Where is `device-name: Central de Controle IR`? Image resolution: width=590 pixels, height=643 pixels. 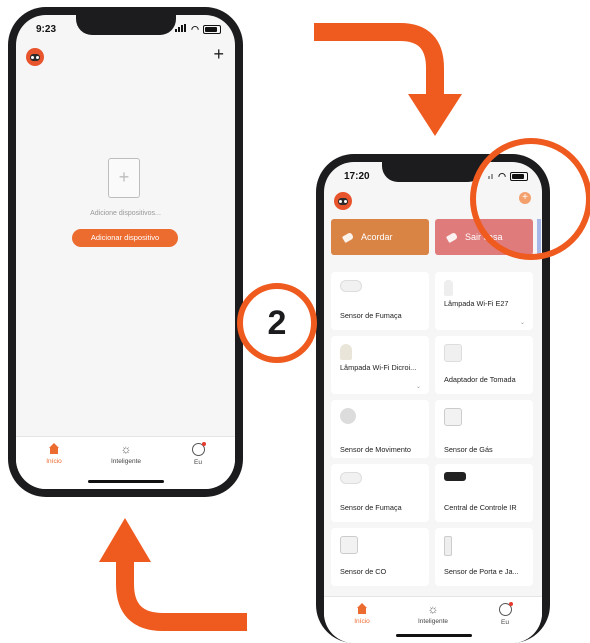
device-name: Central de Controle IR is located at coordinates (480, 507).